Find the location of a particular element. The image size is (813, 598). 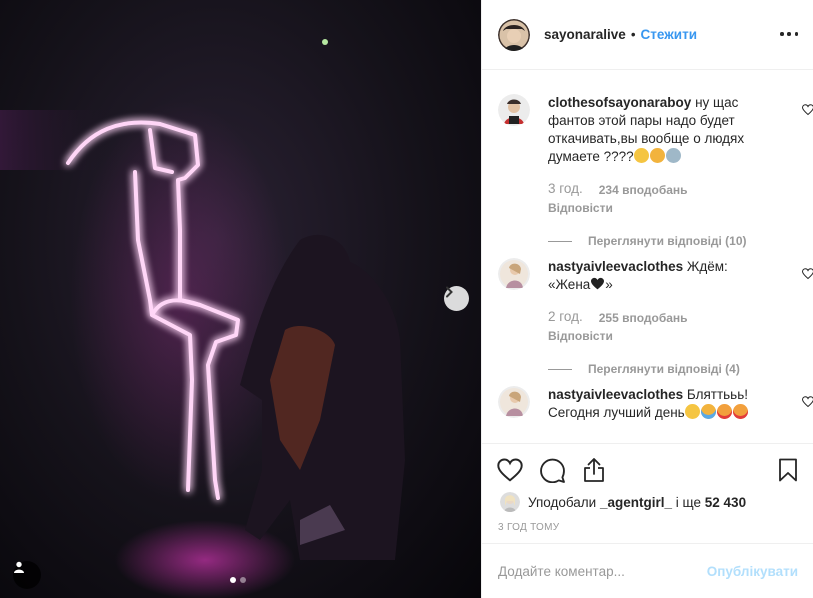

anxious-face-emoji is located at coordinates (673, 155).